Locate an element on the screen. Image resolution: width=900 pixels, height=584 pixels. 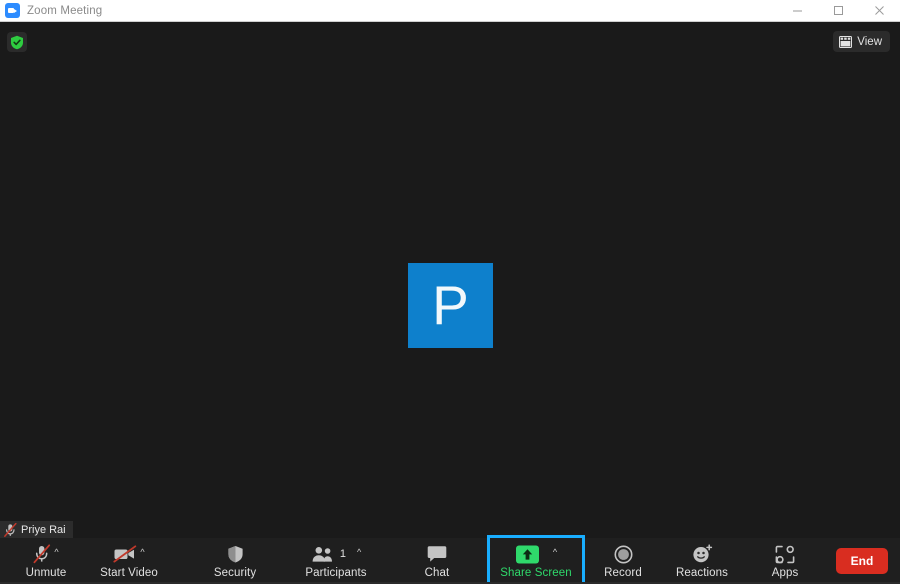
participant-video-tile: P is located at coordinates (450, 305).